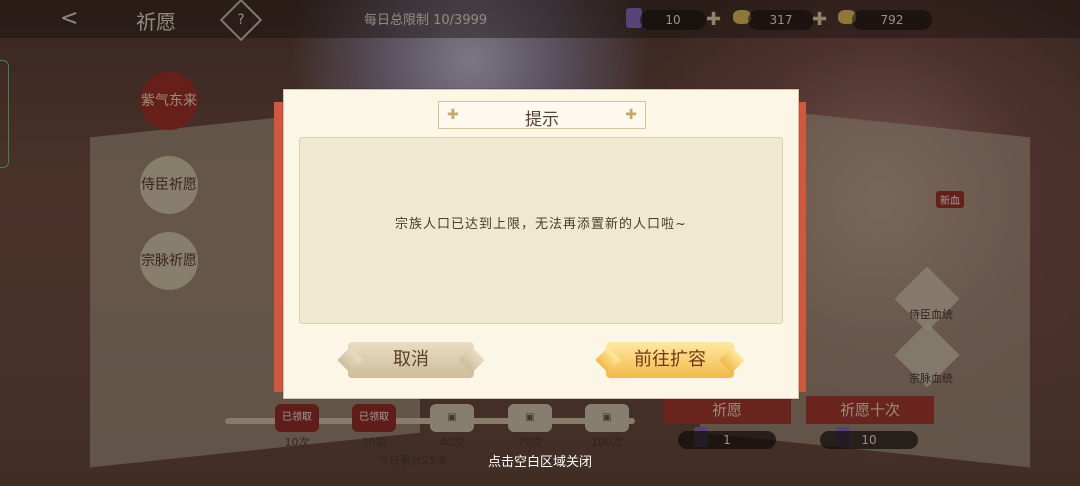  Describe the element at coordinates (411, 360) in the screenshot. I see `cancel-button: 取消` at that location.